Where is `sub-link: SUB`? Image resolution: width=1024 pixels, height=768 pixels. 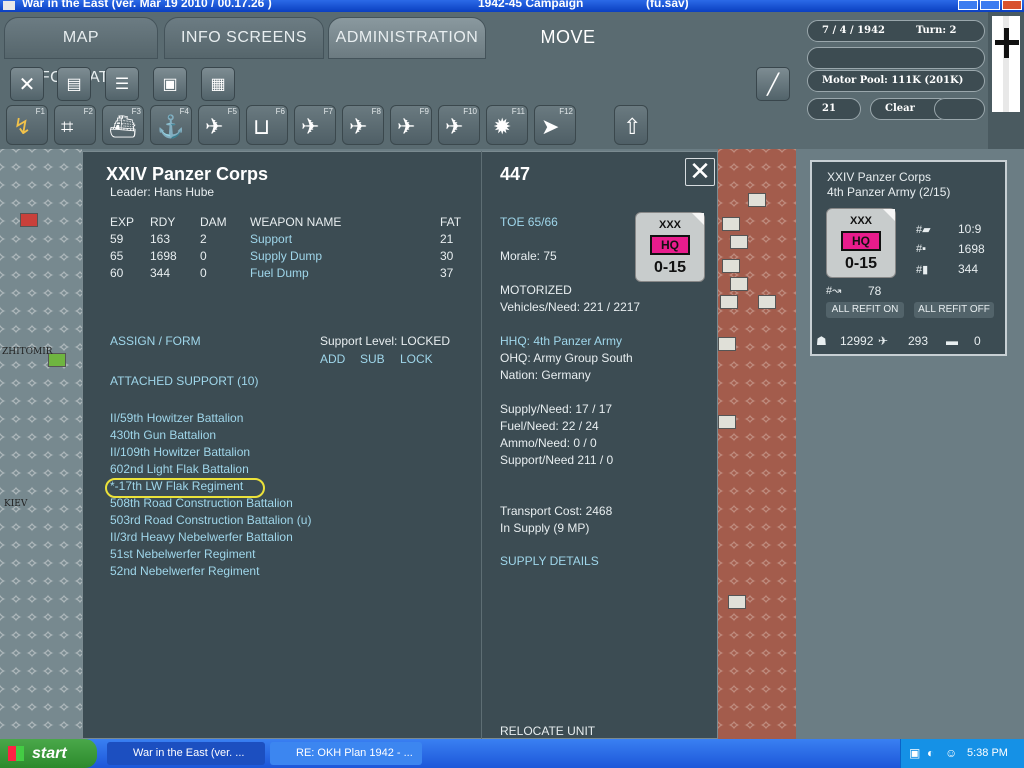
sub-link: SUB is located at coordinates (372, 359).